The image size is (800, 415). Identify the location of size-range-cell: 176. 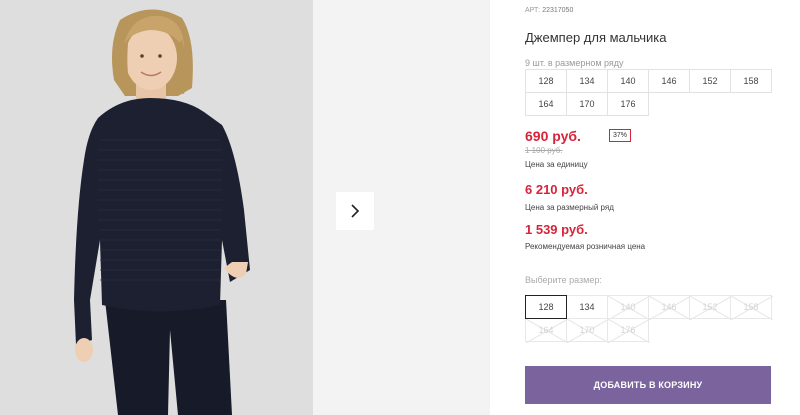
(628, 104).